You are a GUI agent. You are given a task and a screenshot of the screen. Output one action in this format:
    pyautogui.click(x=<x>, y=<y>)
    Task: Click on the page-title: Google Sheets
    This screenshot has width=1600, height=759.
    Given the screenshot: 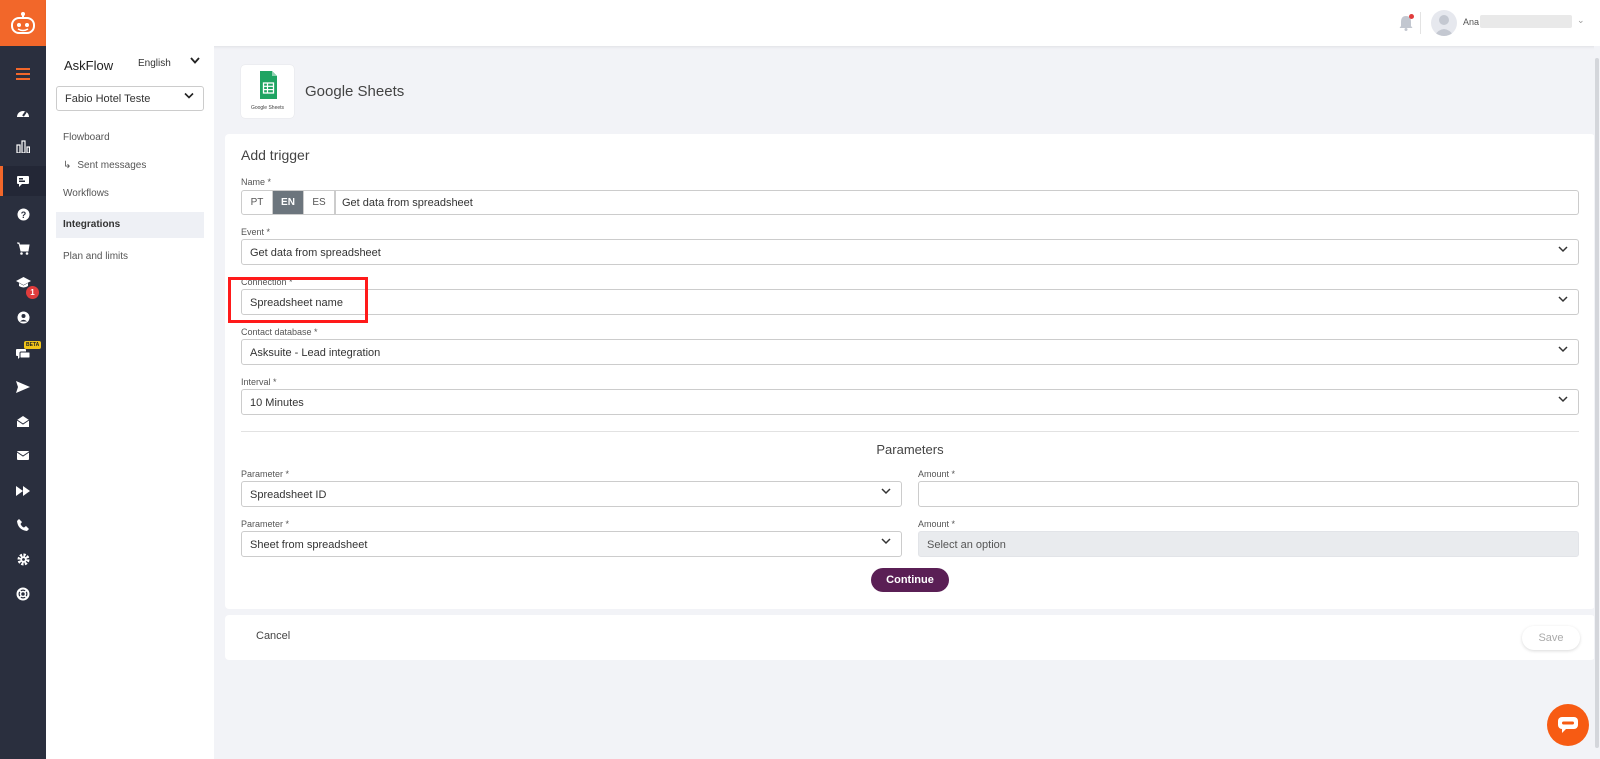 What is the action you would take?
    pyautogui.click(x=355, y=91)
    